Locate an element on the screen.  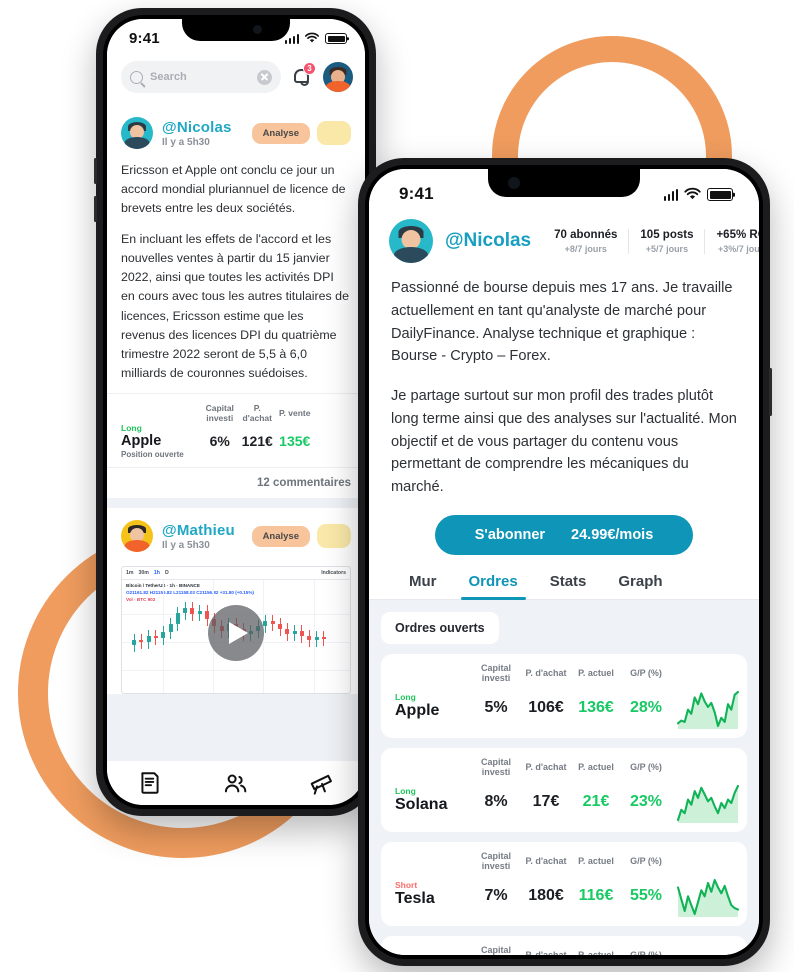
post-author: @Nicolas is located at coordinates (197, 127).